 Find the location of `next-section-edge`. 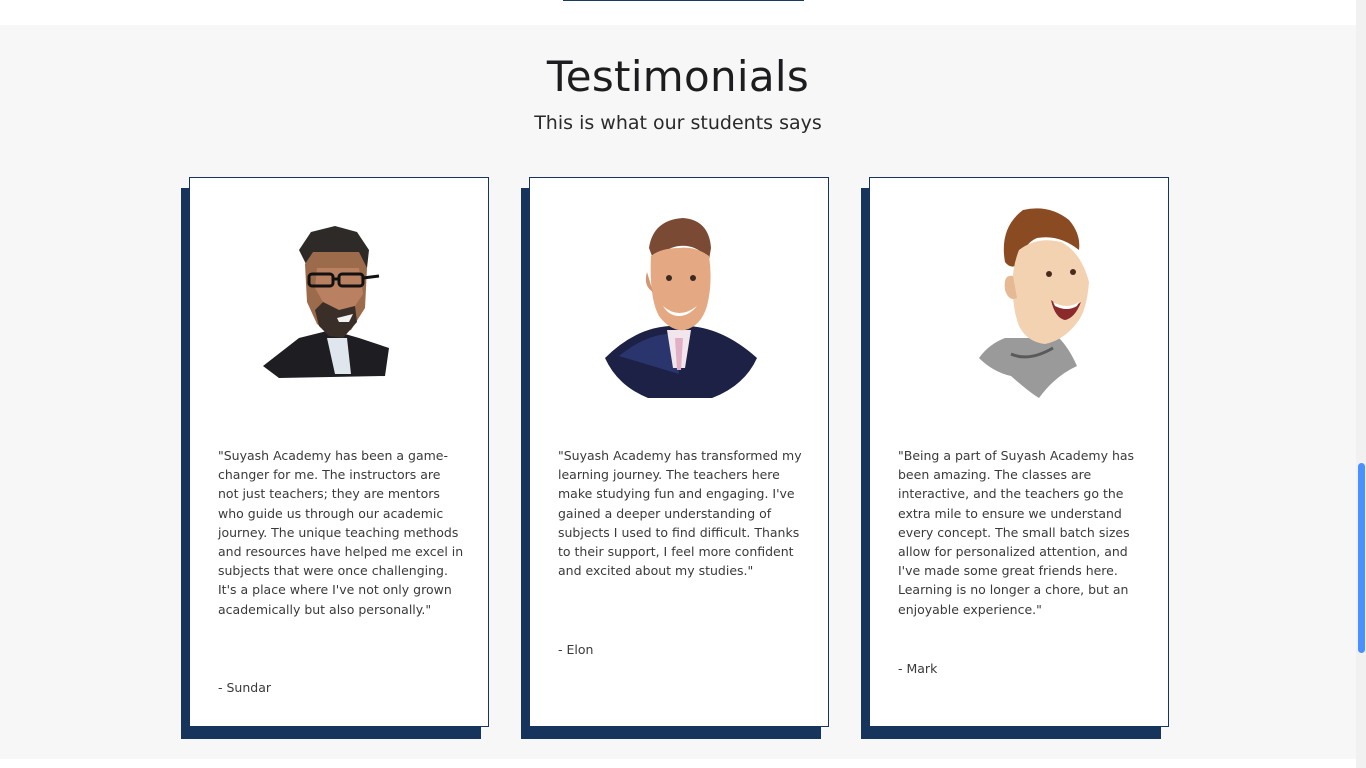

next-section-edge is located at coordinates (678, 763).